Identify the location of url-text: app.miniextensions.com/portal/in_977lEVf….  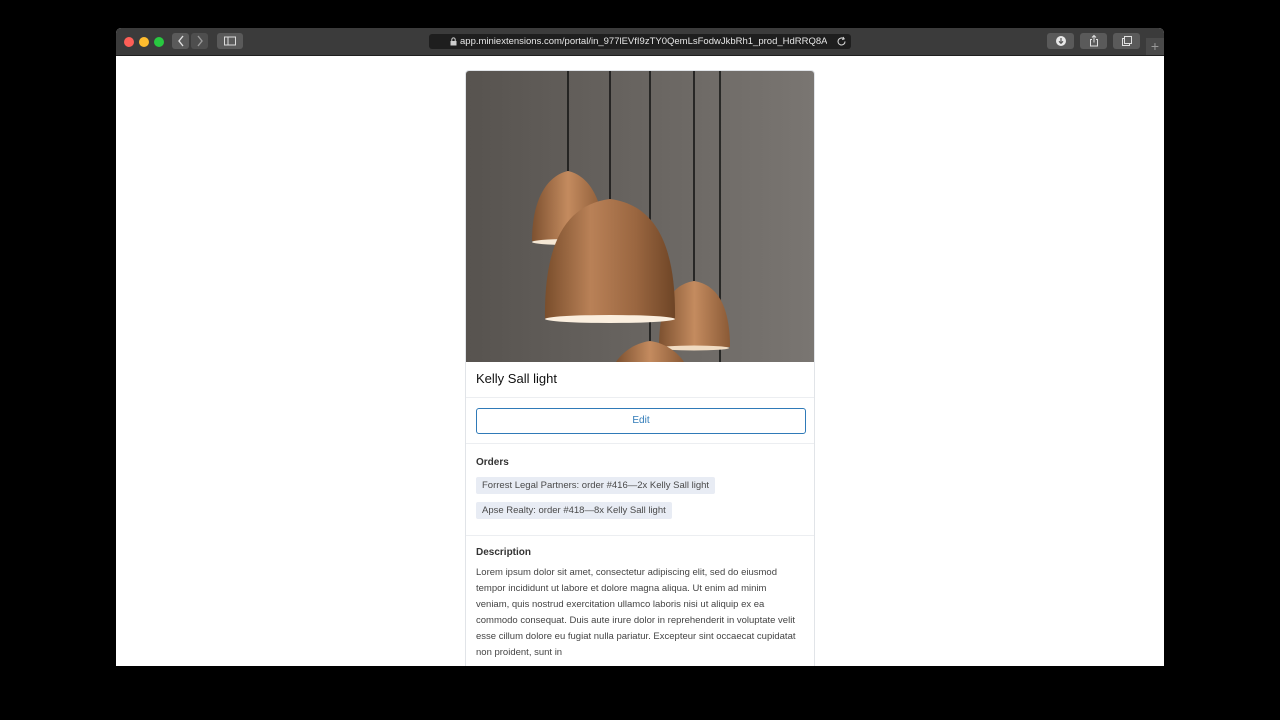
(643, 41).